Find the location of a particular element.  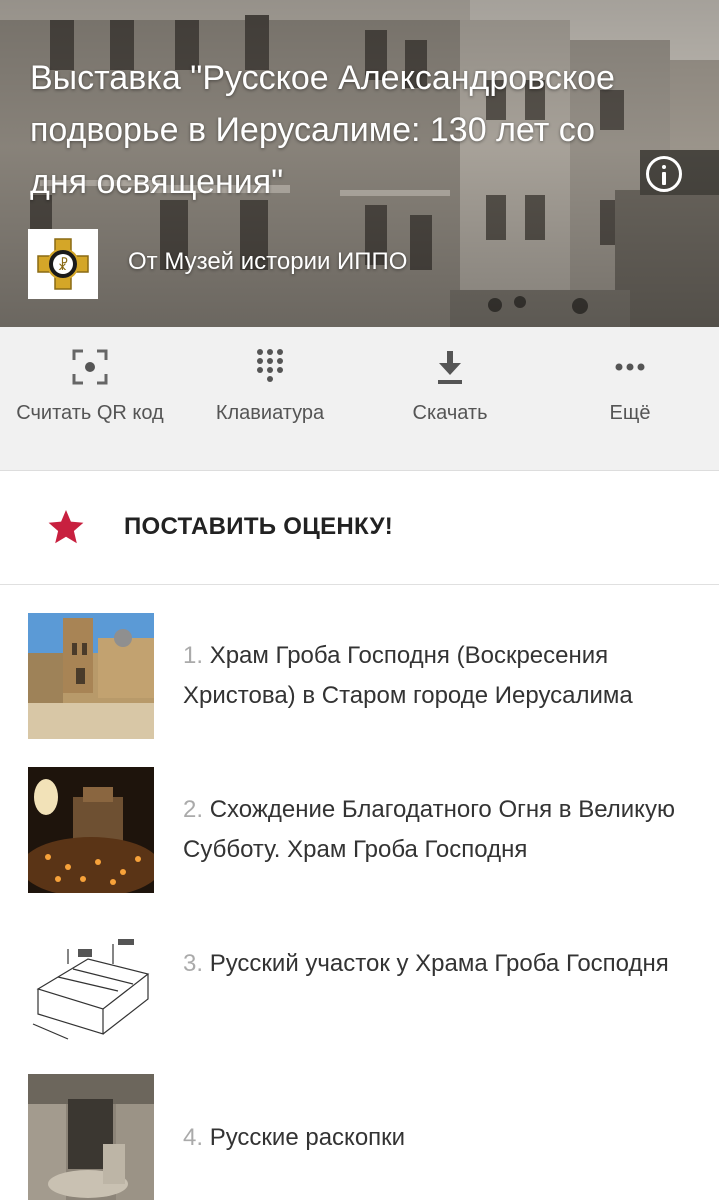

qr-scan-icon is located at coordinates (90, 367).